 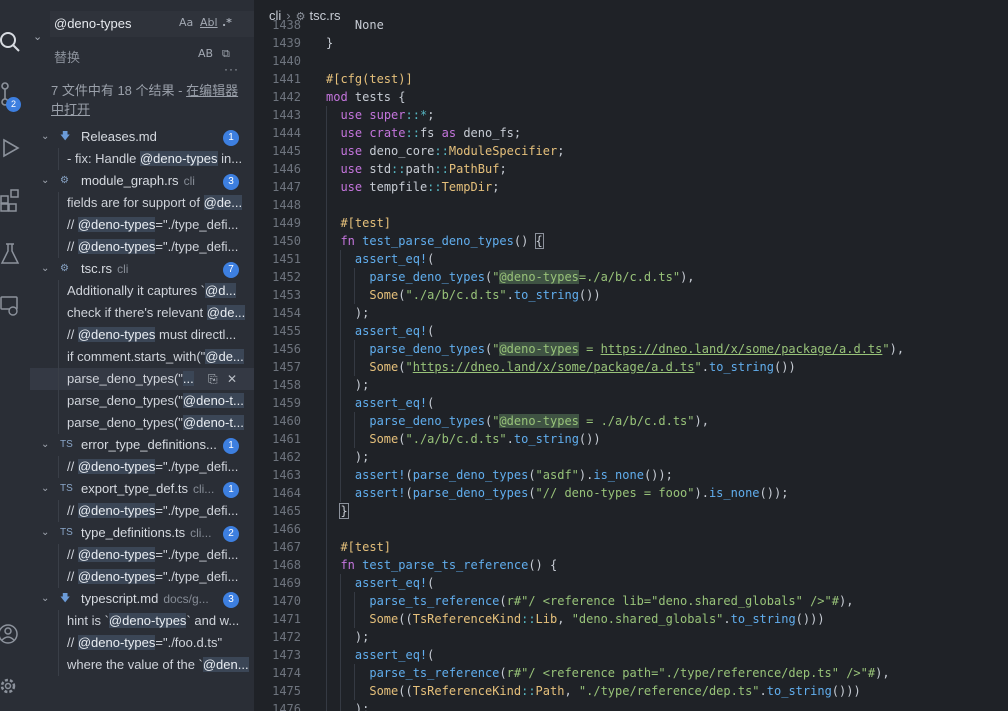 What do you see at coordinates (631, 115) in the screenshot?
I see `code-line: 1443 use super::*;` at bounding box center [631, 115].